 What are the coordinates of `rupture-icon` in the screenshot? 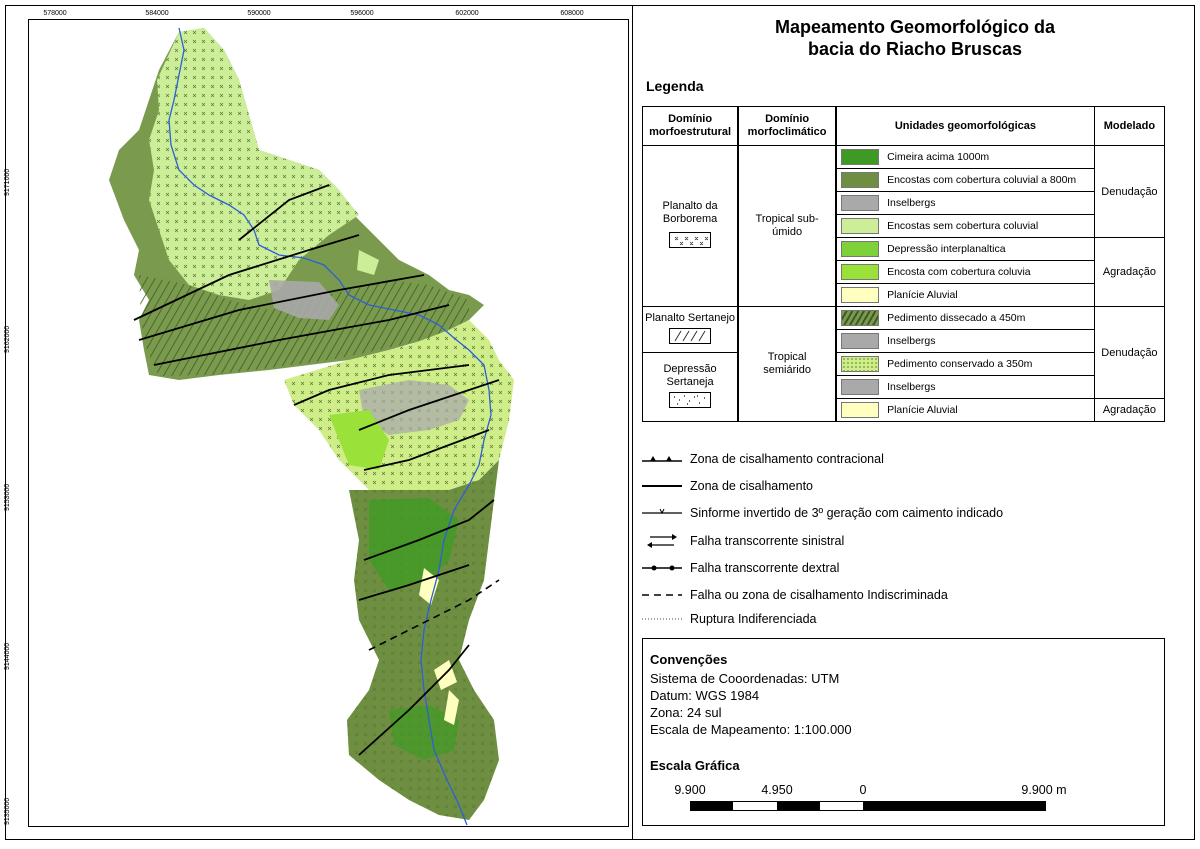 It's located at (662, 619).